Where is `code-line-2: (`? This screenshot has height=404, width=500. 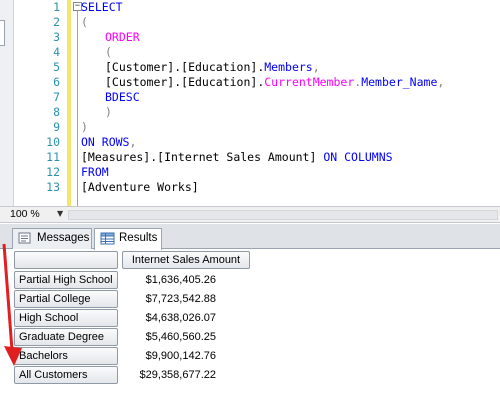
code-line-2: ( is located at coordinates (84, 22).